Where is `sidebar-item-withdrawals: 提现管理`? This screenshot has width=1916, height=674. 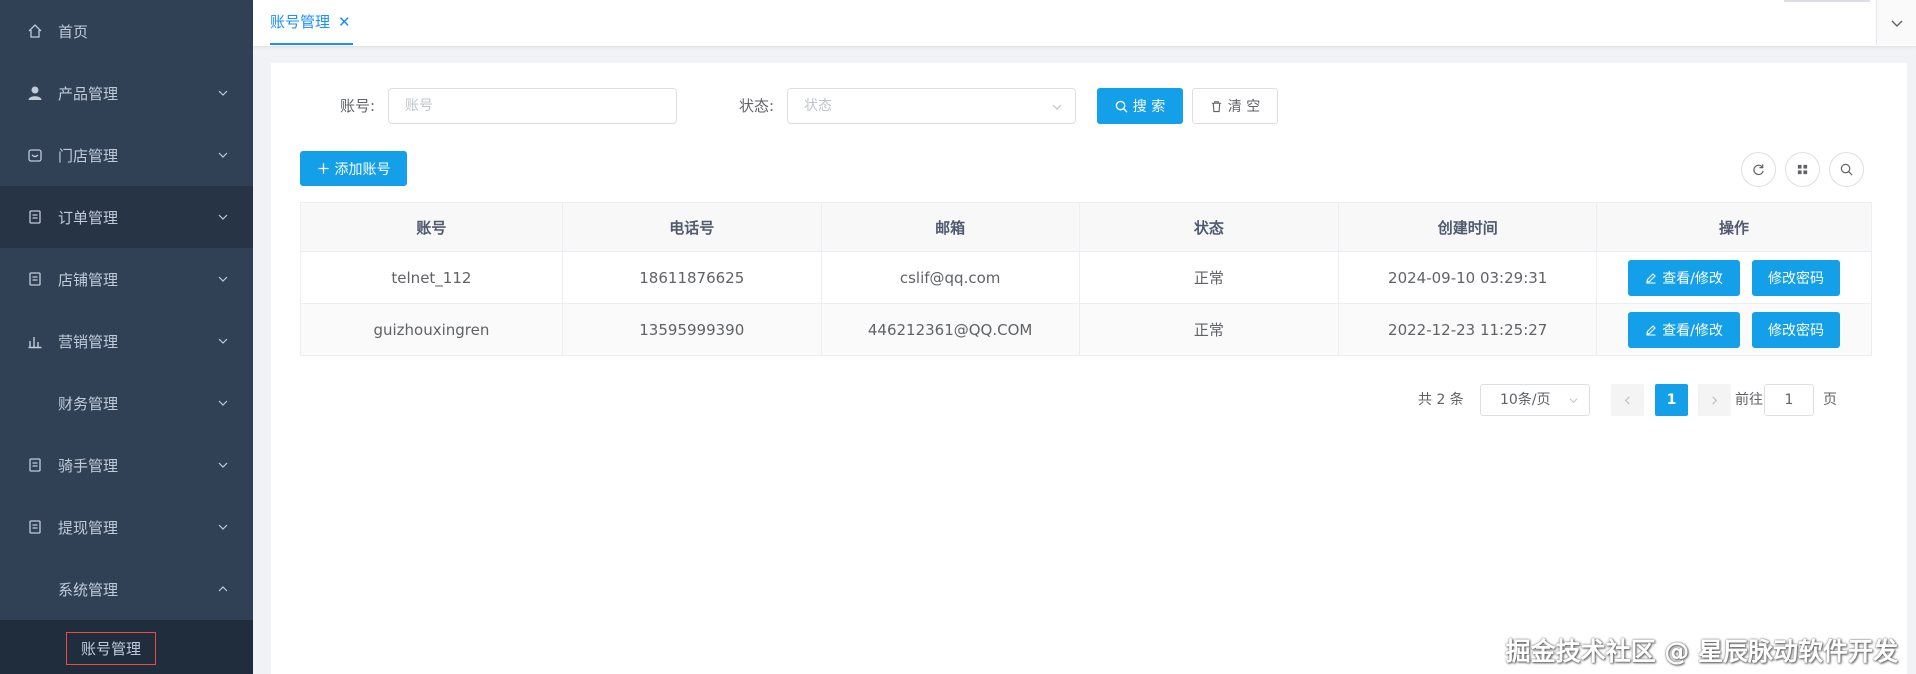 sidebar-item-withdrawals: 提现管理 is located at coordinates (126, 527).